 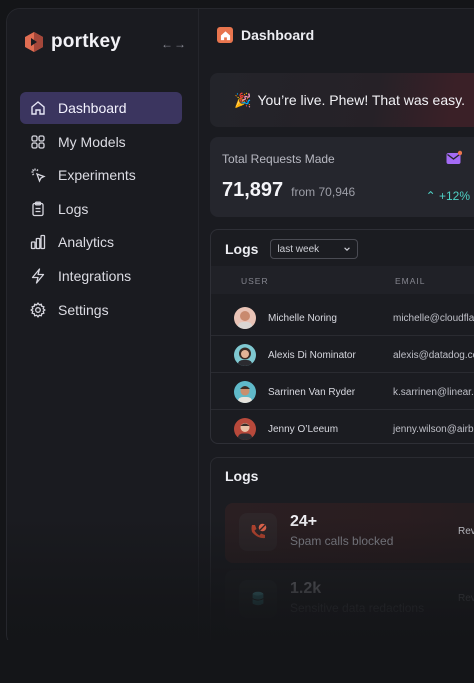 I want to click on lightning-icon, so click(x=38, y=276).